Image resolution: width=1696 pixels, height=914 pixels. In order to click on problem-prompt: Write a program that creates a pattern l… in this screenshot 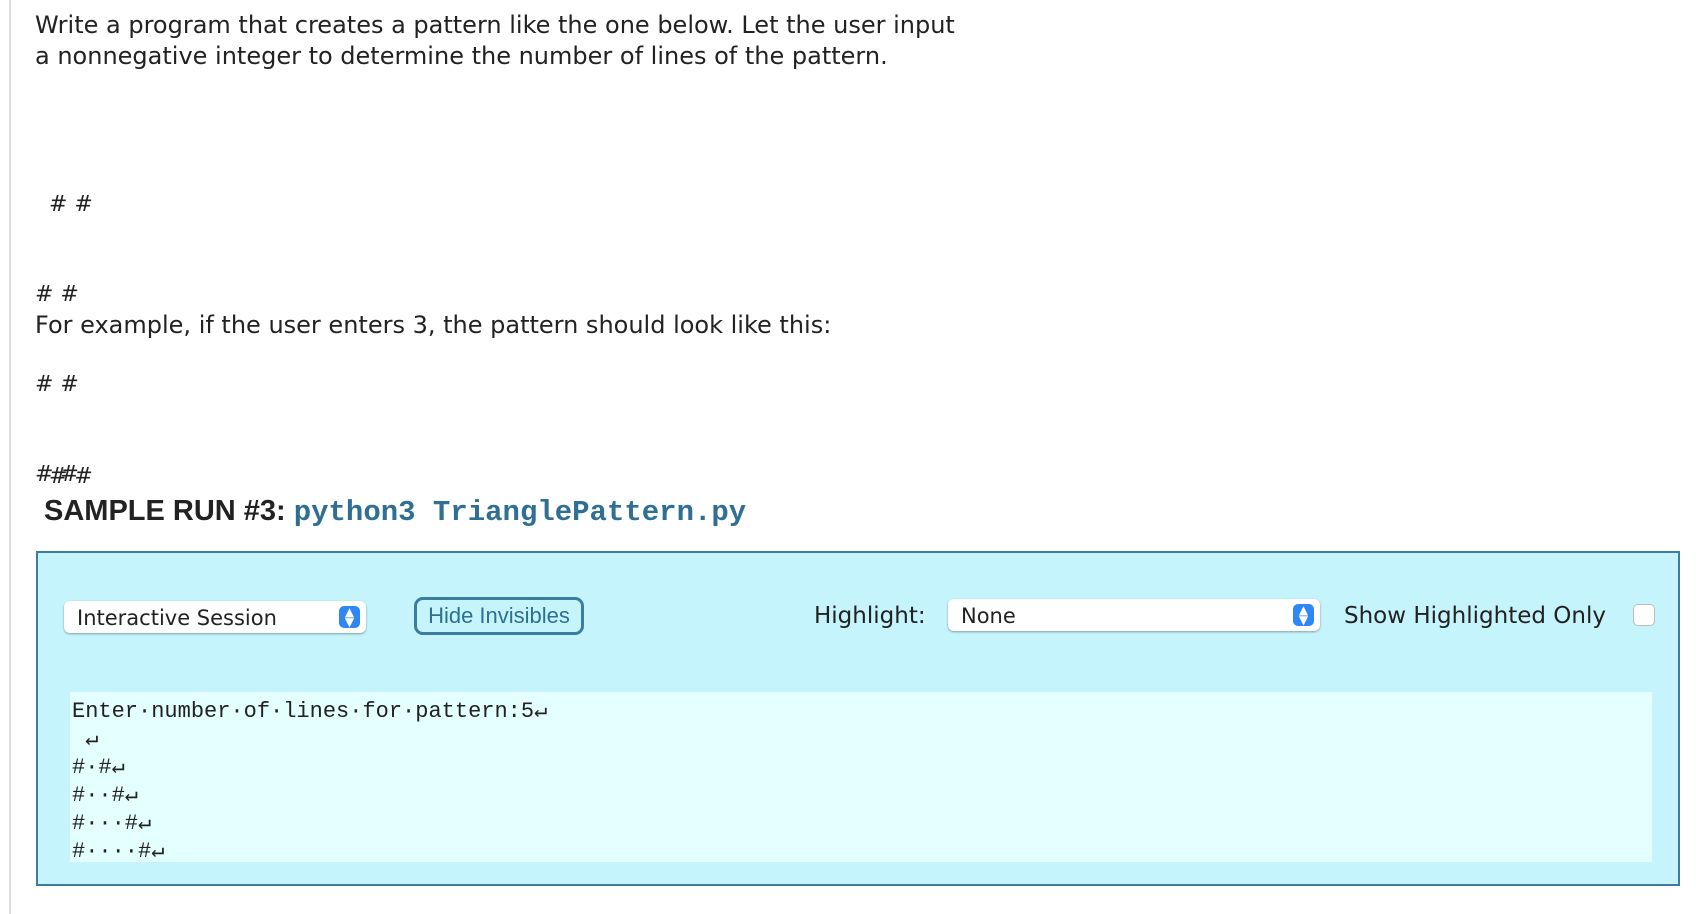, I will do `click(495, 41)`.